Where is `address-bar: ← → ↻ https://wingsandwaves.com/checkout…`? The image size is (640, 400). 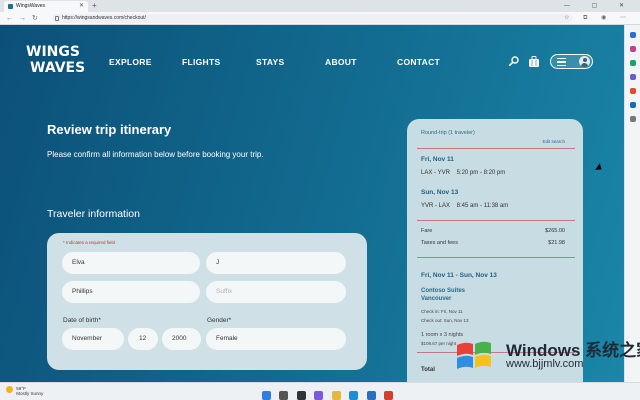 address-bar: ← → ↻ https://wingsandwaves.com/checkout… is located at coordinates (320, 18).